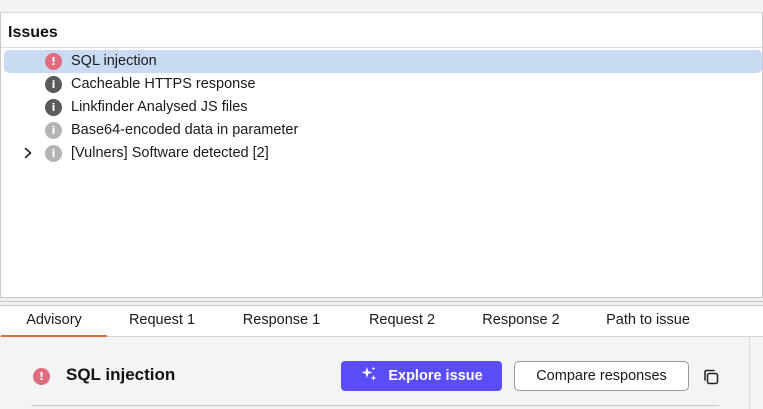 The width and height of the screenshot is (763, 409). What do you see at coordinates (435, 376) in the screenshot?
I see `explore-issue-label: Explore issue` at bounding box center [435, 376].